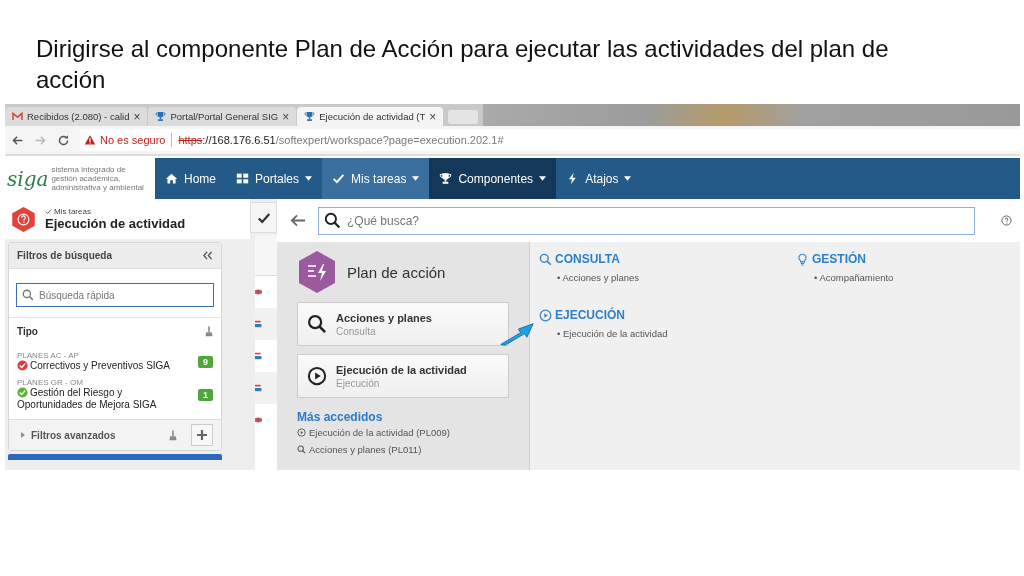 This screenshot has width=1024, height=576. I want to click on browser-tab: Portal/Portal General SIG ×, so click(222, 116).